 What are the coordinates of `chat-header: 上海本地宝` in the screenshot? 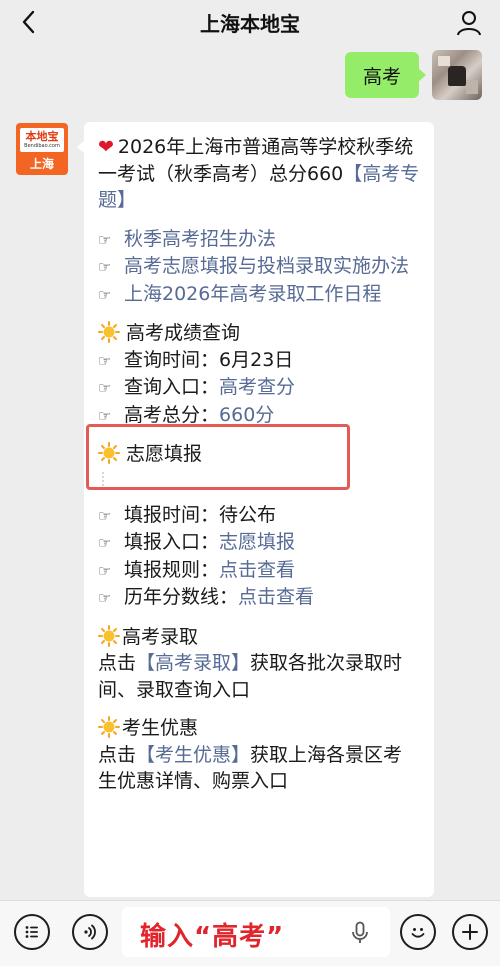 It's located at (250, 23).